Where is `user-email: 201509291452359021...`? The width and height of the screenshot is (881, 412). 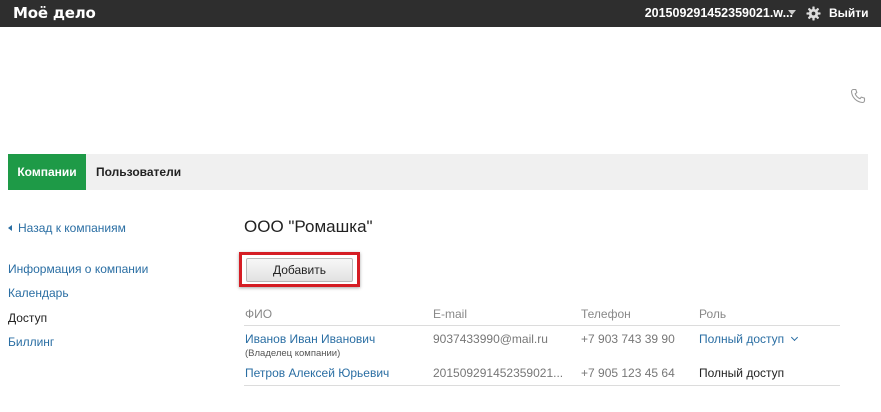
user-email: 201509291452359021... is located at coordinates (498, 373).